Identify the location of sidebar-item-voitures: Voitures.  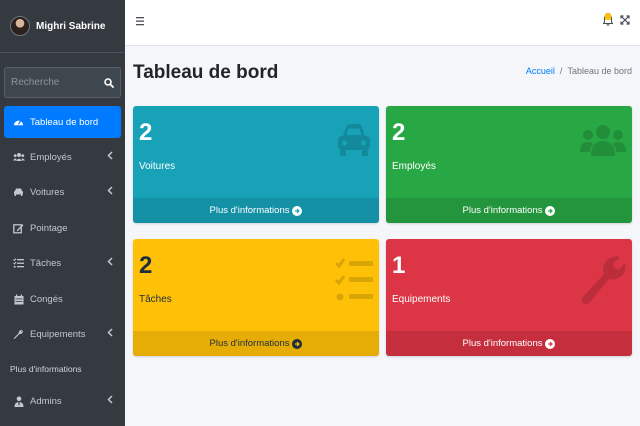
(62, 192).